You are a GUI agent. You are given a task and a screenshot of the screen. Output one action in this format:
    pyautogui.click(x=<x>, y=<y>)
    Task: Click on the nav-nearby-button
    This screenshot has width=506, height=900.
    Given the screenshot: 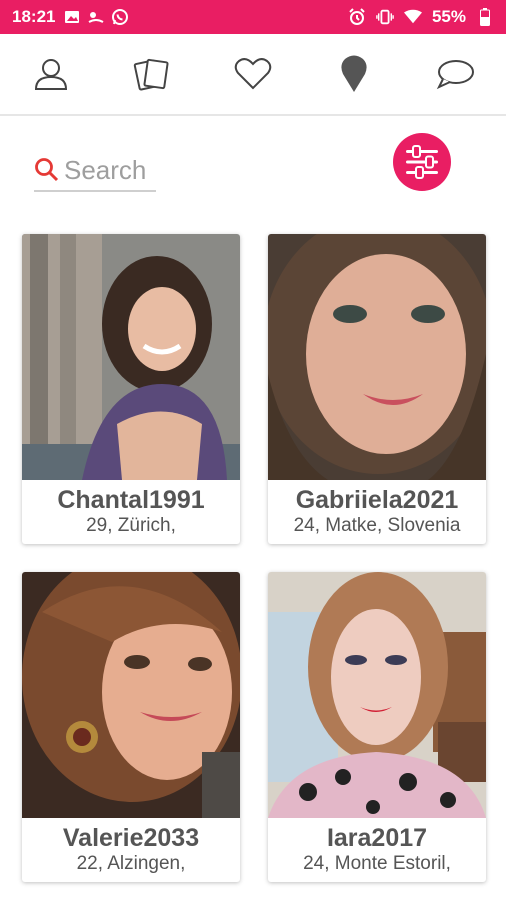 What is the action you would take?
    pyautogui.click(x=354, y=74)
    